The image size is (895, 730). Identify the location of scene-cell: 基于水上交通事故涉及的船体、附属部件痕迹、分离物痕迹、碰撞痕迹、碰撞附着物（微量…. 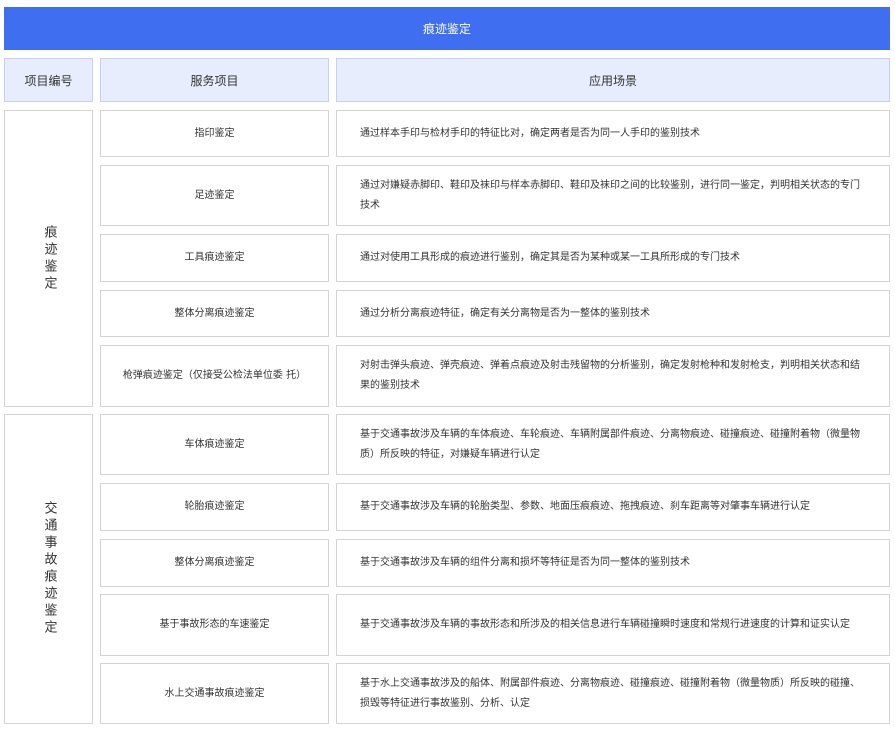
(613, 693).